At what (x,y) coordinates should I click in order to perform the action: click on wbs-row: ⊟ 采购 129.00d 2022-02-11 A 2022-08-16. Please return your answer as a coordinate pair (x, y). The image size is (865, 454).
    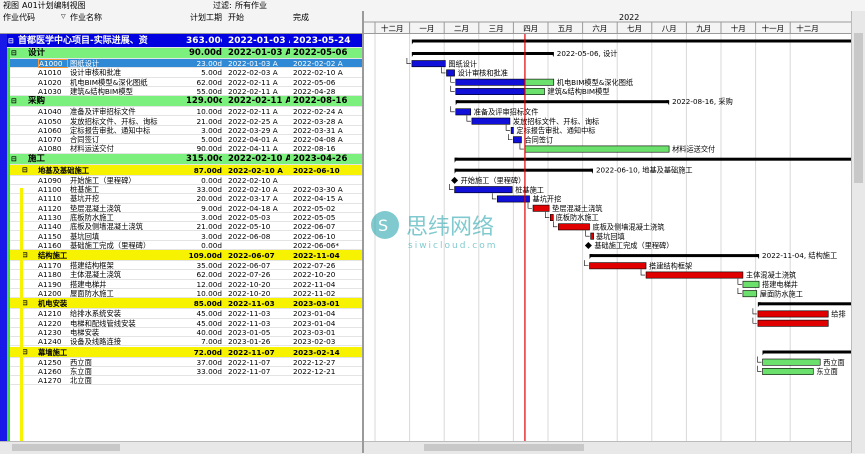
    Looking at the image, I should click on (181, 102).